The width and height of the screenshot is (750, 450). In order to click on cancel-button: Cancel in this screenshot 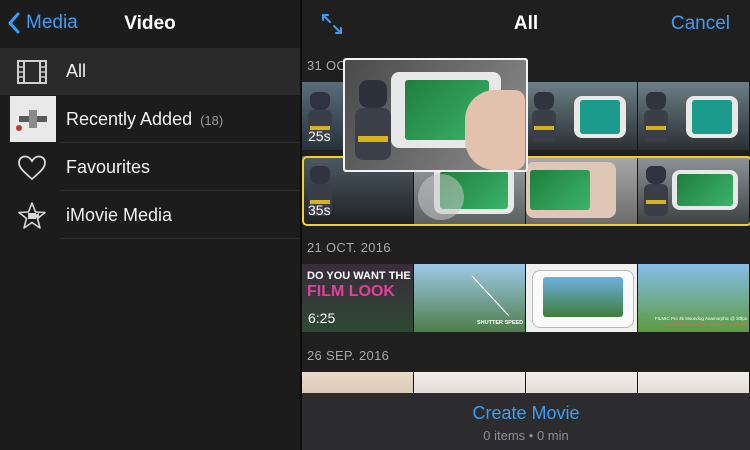, I will do `click(700, 24)`.